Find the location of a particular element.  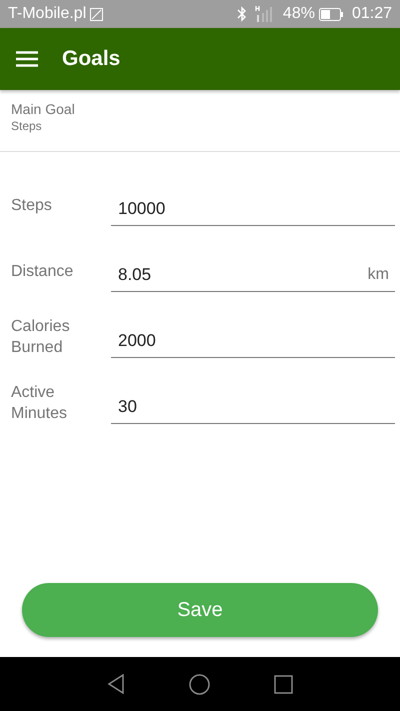

field-label: Steps is located at coordinates (32, 206).